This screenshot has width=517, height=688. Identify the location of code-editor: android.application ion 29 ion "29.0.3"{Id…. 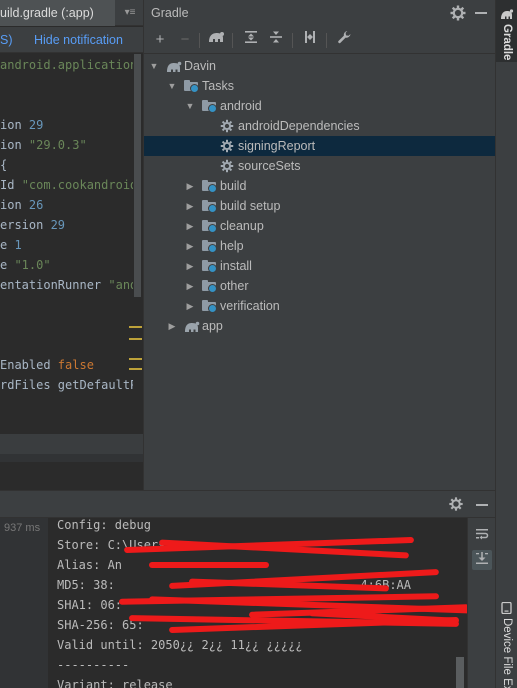
(66, 244).